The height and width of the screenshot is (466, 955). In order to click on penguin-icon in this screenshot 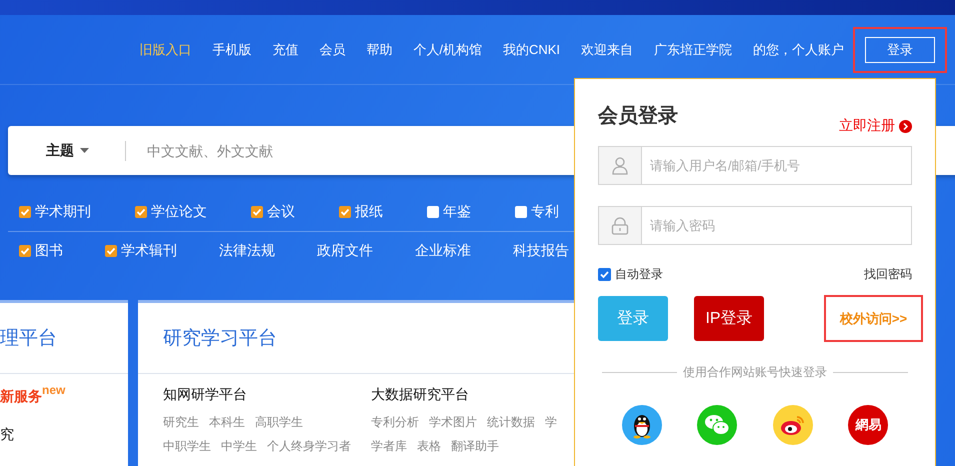, I will do `click(642, 425)`.